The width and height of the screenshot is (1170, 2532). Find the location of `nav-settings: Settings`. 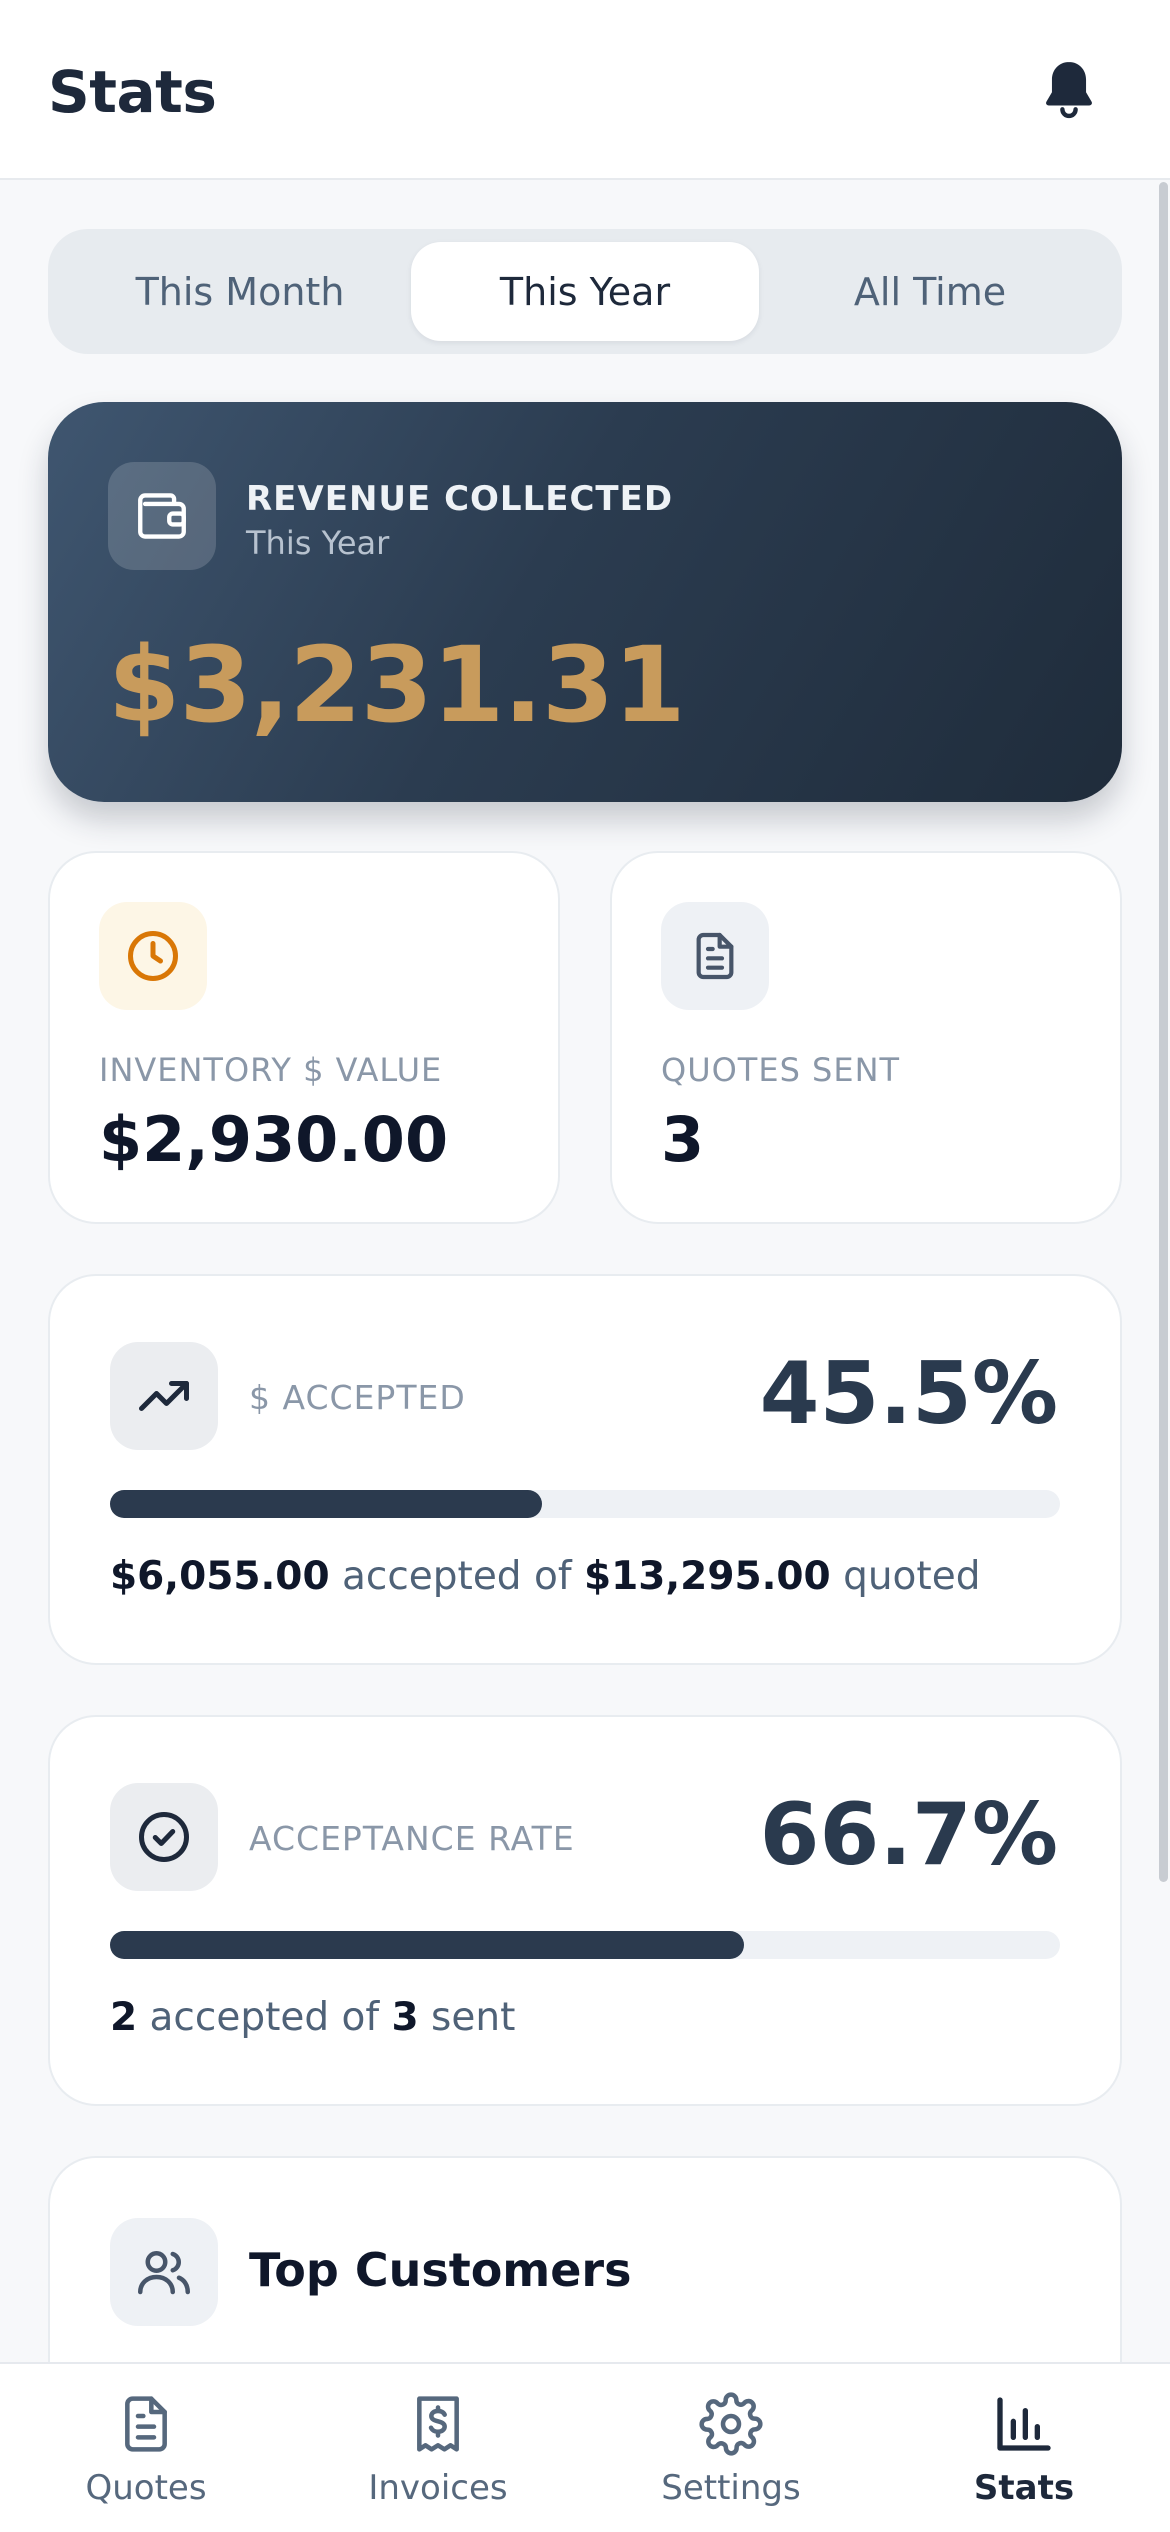

nav-settings: Settings is located at coordinates (731, 2448).